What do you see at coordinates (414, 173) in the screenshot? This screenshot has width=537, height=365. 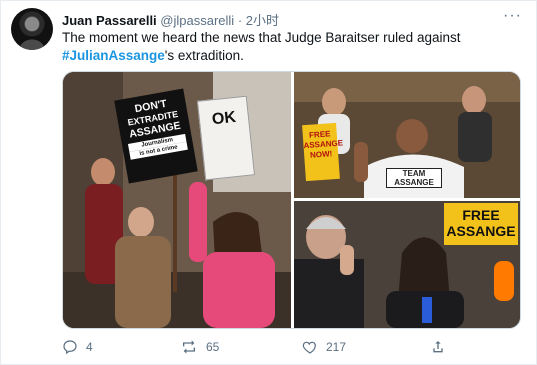 I see `shirt-line-1: TEAM` at bounding box center [414, 173].